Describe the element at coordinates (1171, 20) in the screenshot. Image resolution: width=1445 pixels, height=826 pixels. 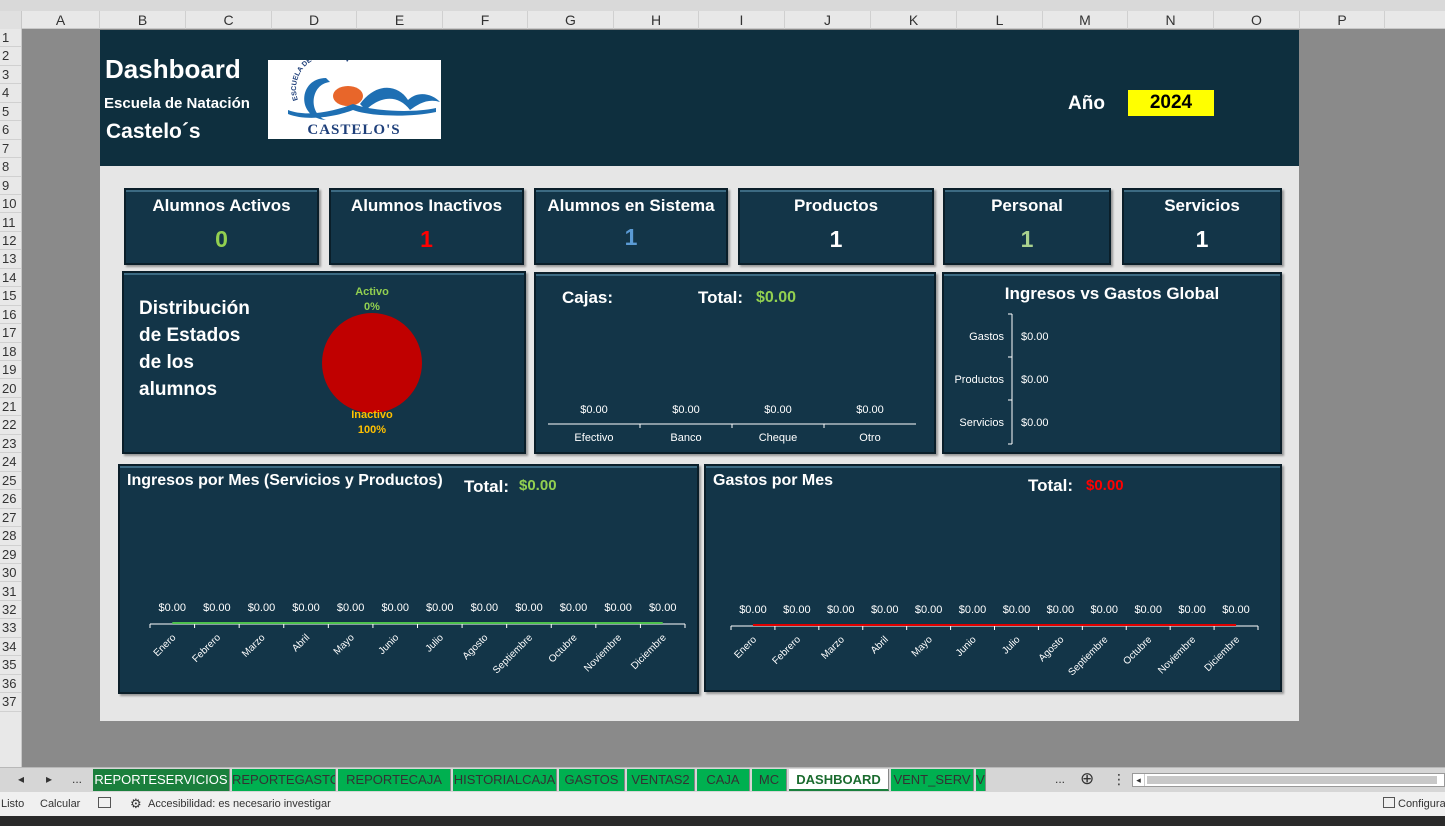
I see `column-header-cell: N` at that location.